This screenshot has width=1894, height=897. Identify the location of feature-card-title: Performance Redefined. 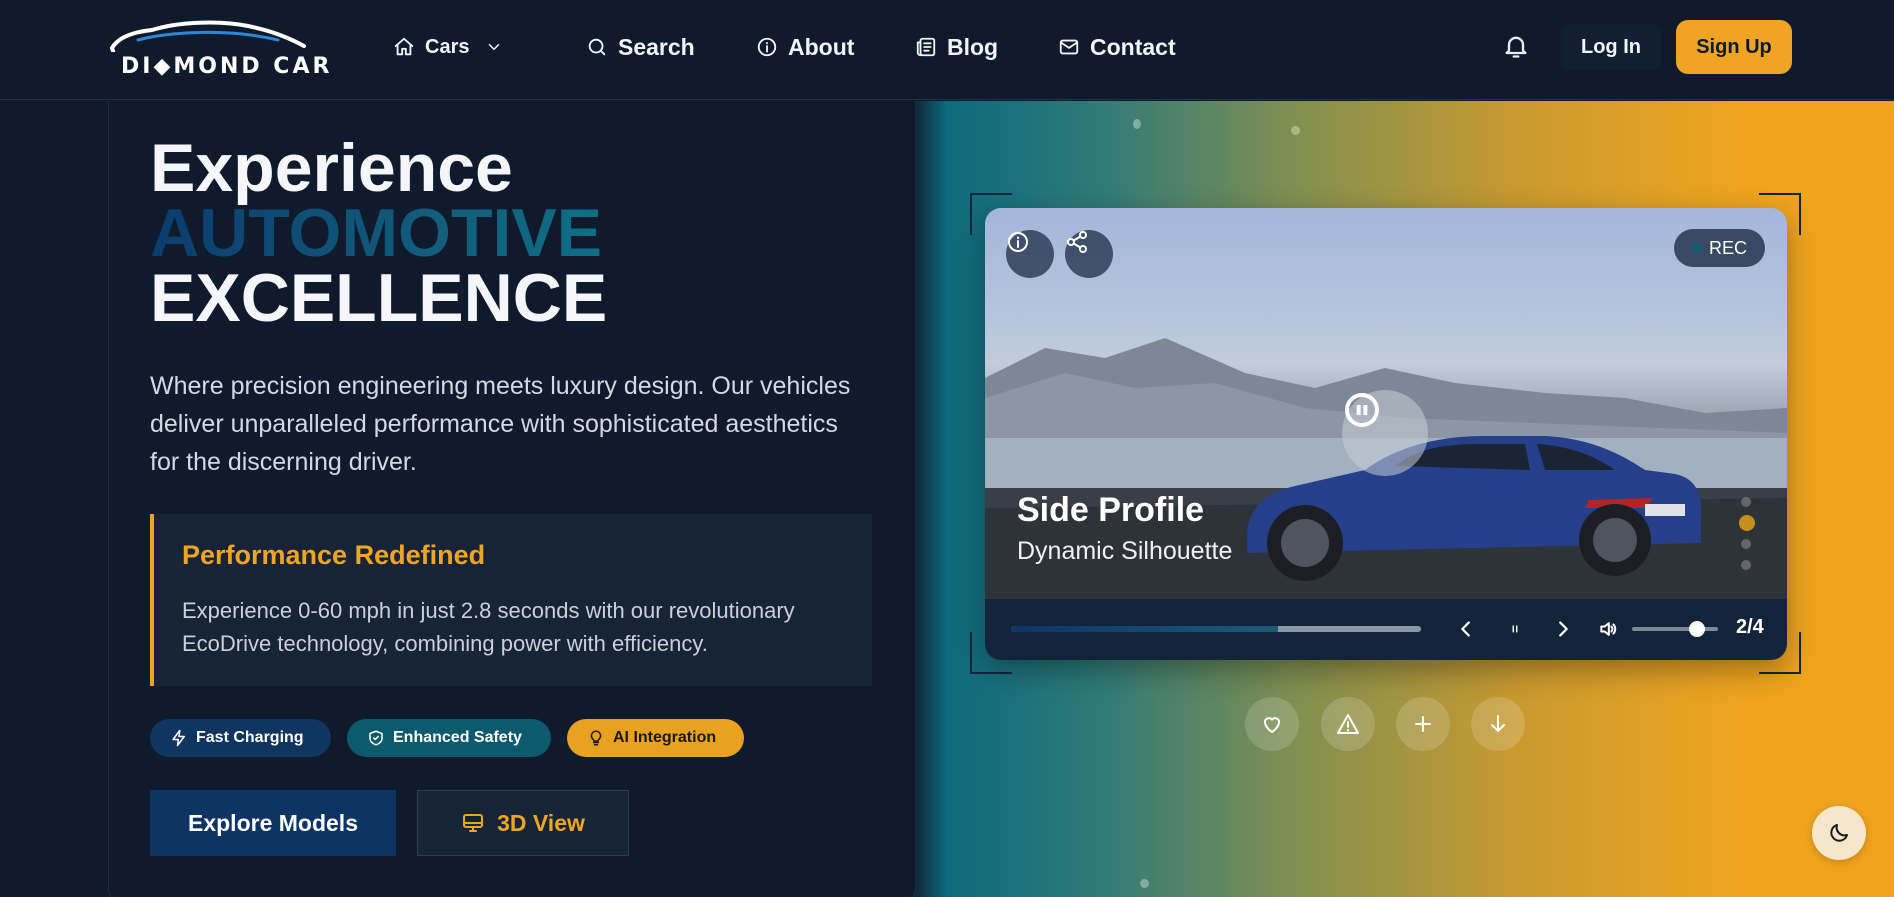
(334, 555).